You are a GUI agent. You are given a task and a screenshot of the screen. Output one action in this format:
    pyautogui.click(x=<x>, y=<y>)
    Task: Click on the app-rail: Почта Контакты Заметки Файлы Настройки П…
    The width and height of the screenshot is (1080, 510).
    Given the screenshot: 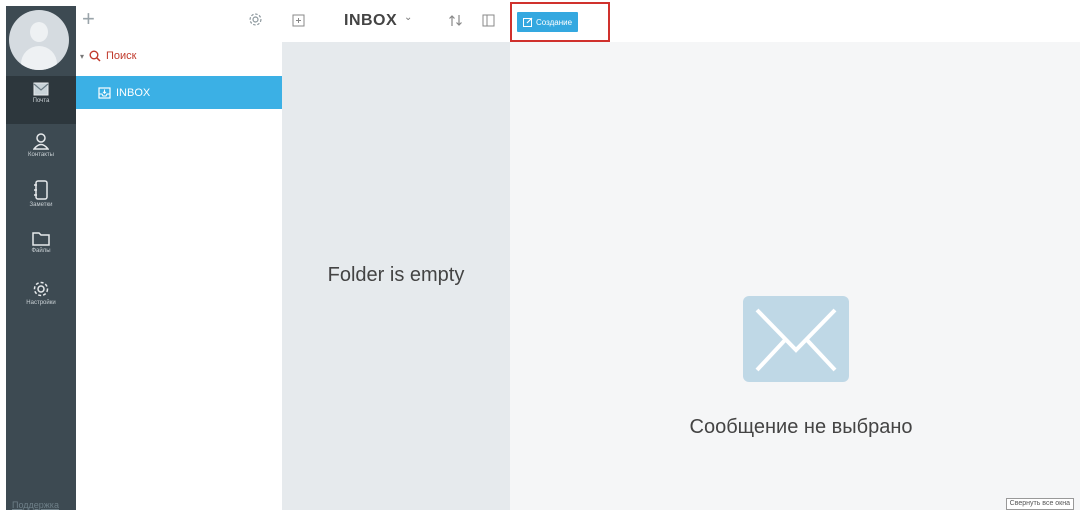 What is the action you would take?
    pyautogui.click(x=41, y=258)
    